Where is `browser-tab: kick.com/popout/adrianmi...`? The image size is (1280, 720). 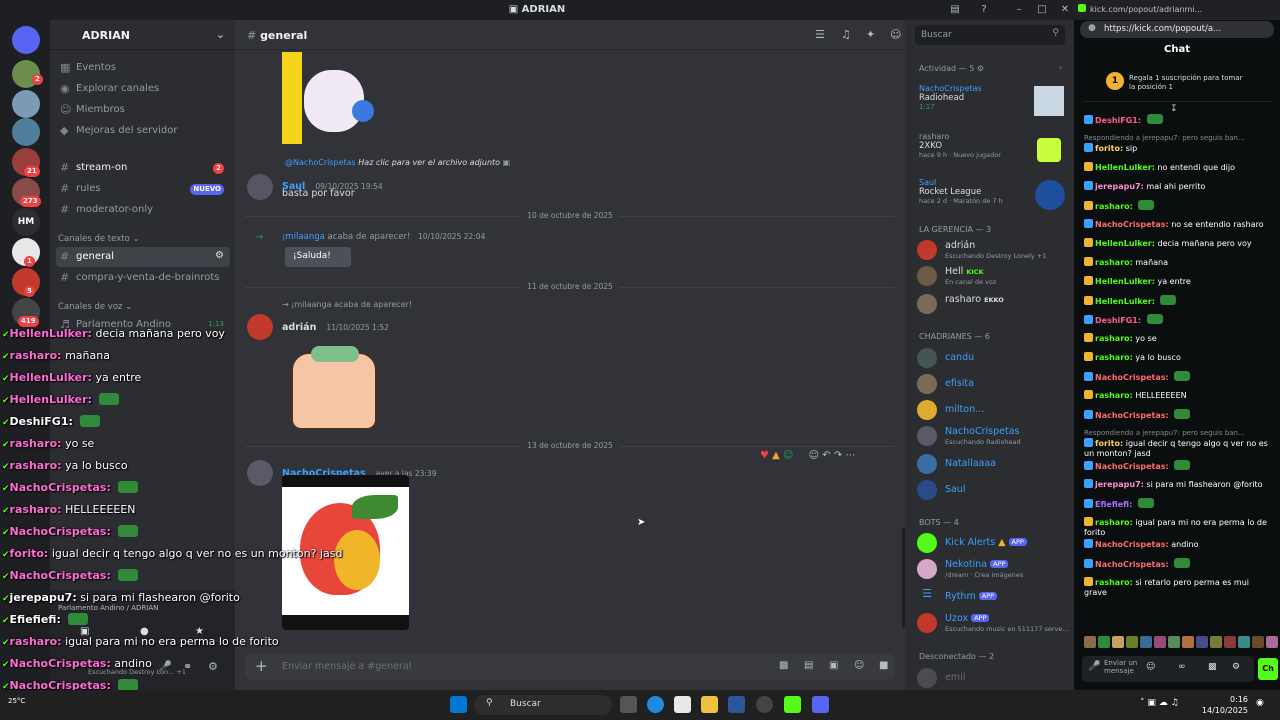
browser-tab: kick.com/popout/adrianmi... is located at coordinates (1177, 10).